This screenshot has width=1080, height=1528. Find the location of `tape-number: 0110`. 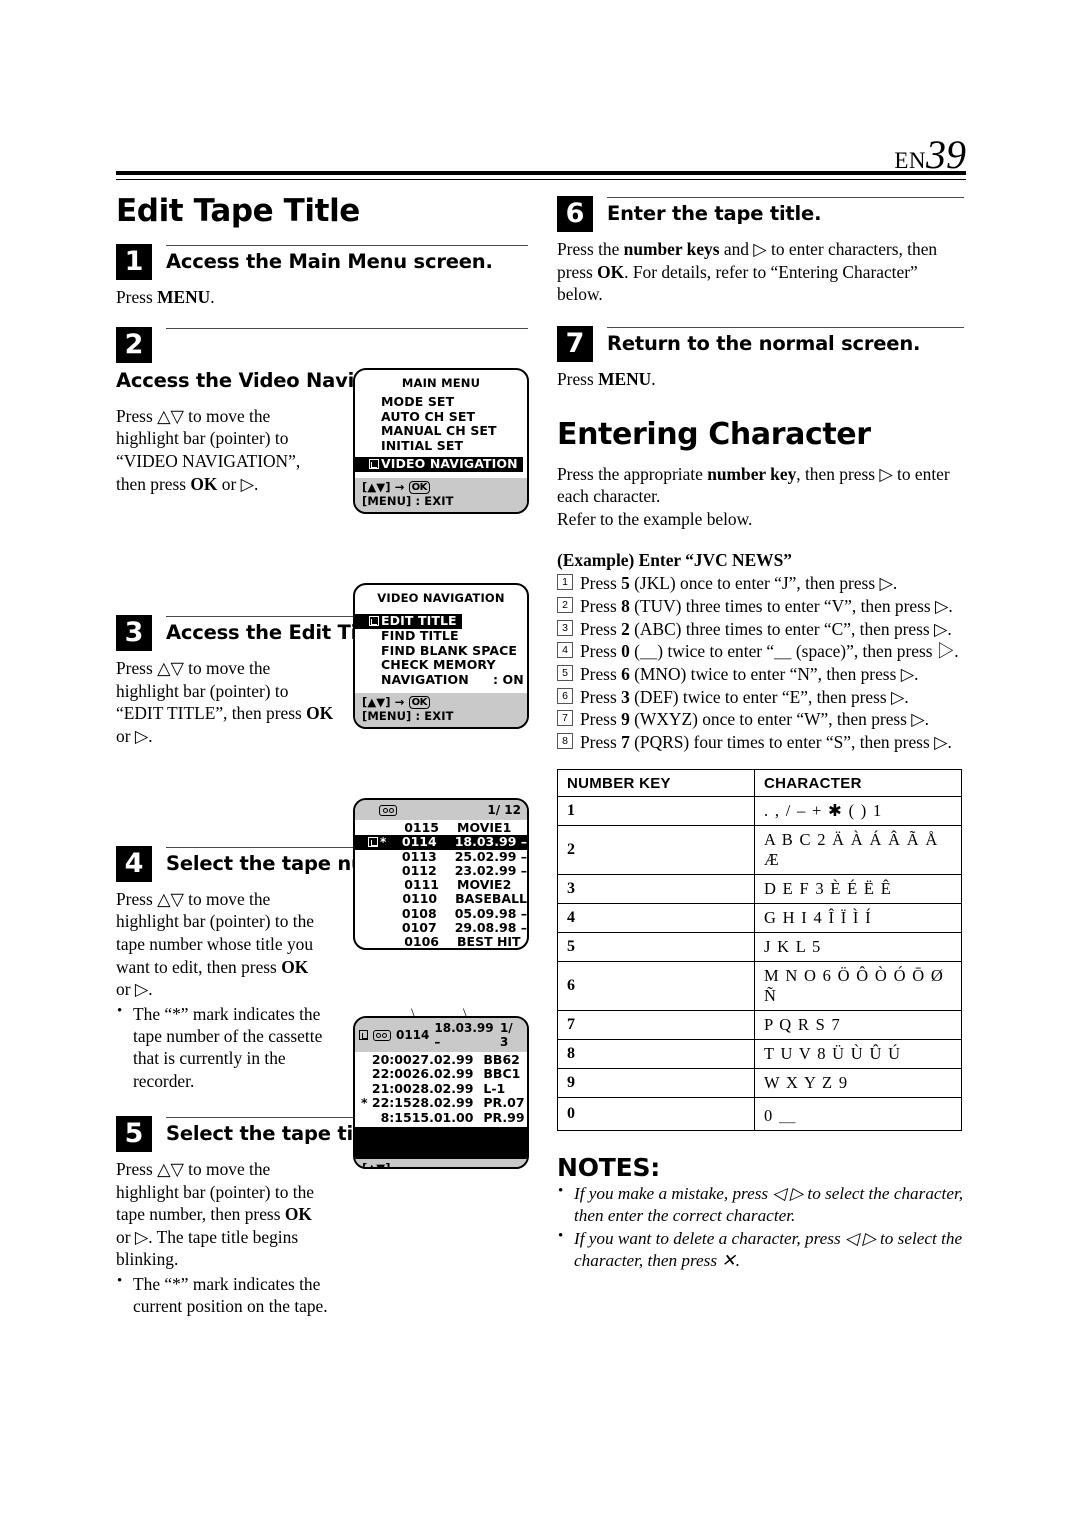

tape-number: 0110 is located at coordinates (420, 899).